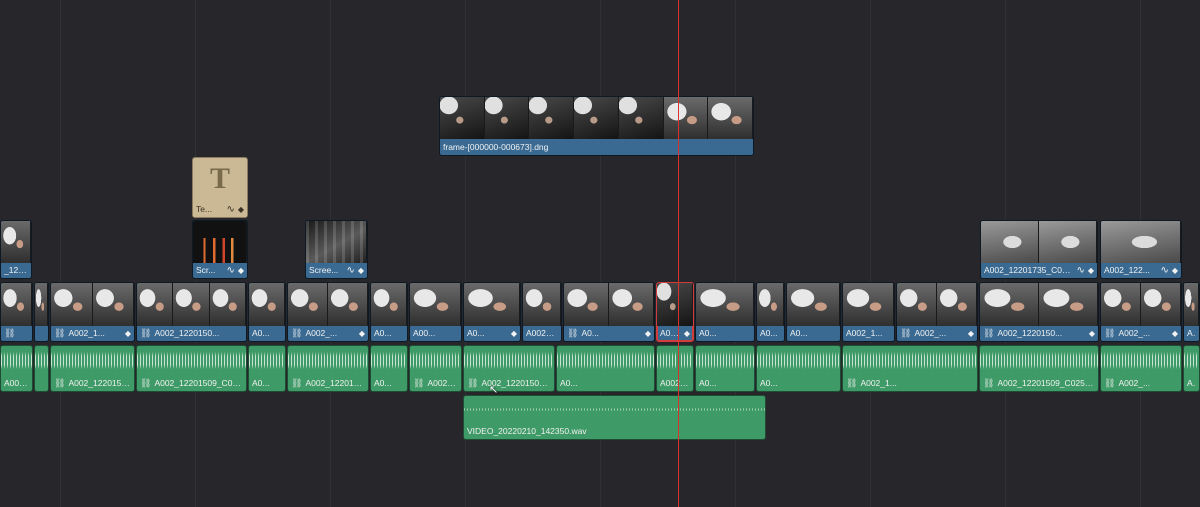 The height and width of the screenshot is (507, 1200). Describe the element at coordinates (609, 312) in the screenshot. I see `video-clip-v1: ⛓ A0... ◆` at that location.